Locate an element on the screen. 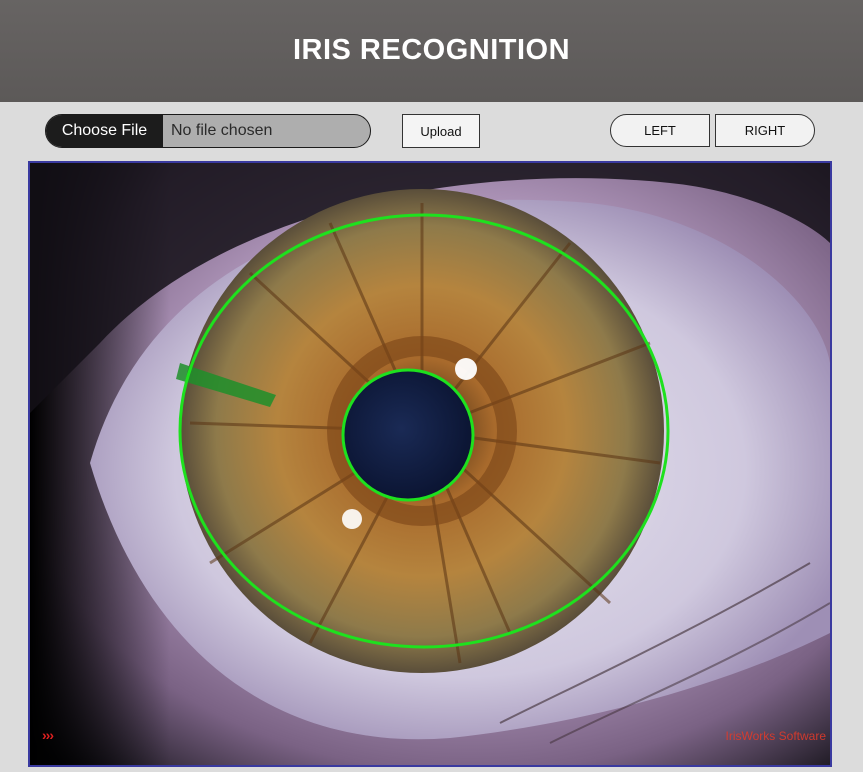 This screenshot has height=772, width=863. app-header: IRIS RECOGNITION is located at coordinates (431, 51).